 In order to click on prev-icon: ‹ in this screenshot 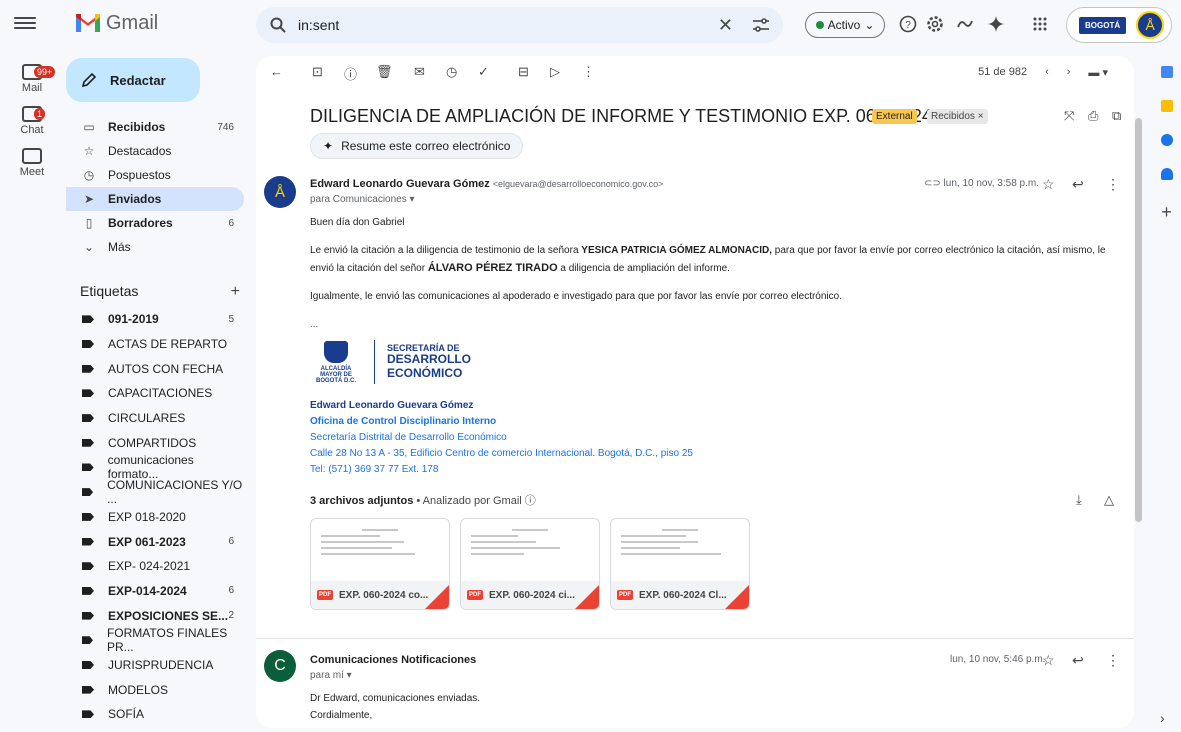, I will do `click(1047, 72)`.